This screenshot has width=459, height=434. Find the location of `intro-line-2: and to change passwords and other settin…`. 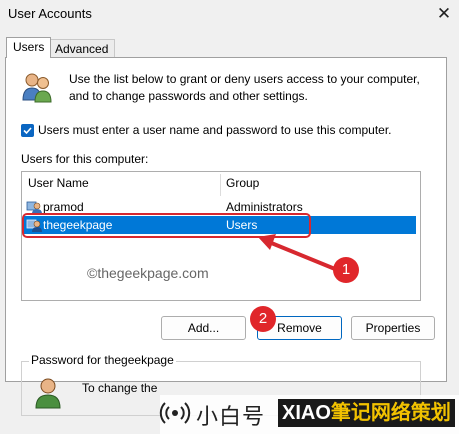

intro-line-2: and to change passwords and other settin… is located at coordinates (188, 96).